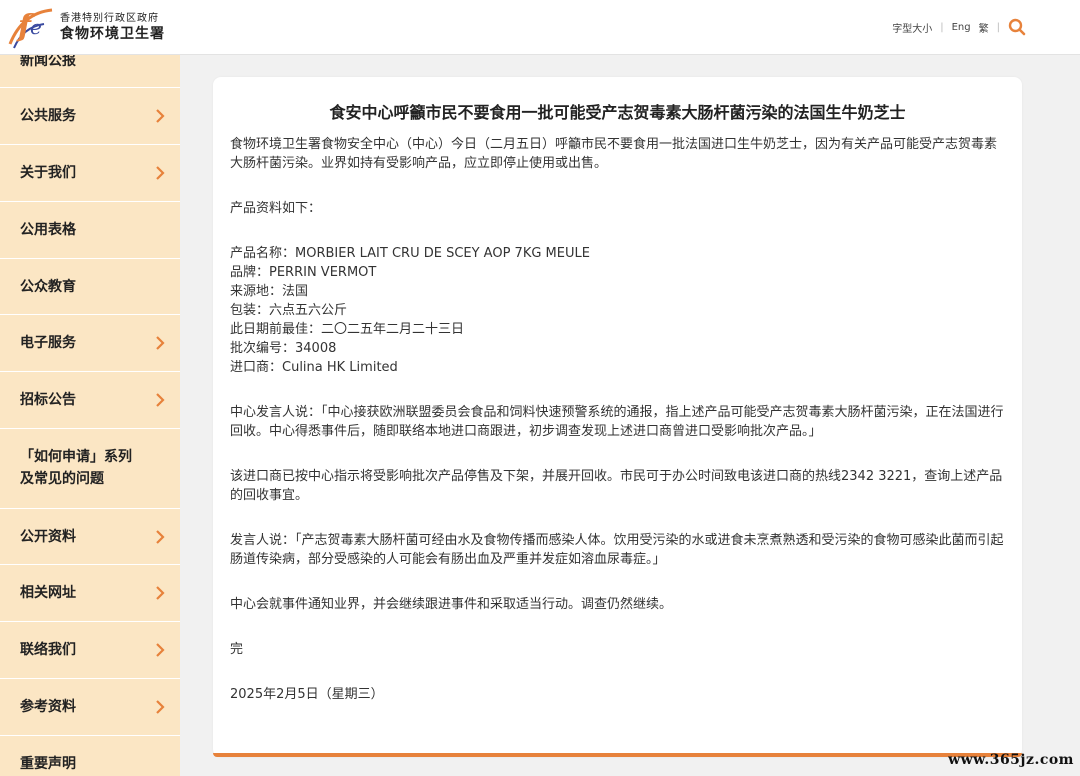 The image size is (1080, 776). What do you see at coordinates (237, 649) in the screenshot?
I see `end-marker: 完` at bounding box center [237, 649].